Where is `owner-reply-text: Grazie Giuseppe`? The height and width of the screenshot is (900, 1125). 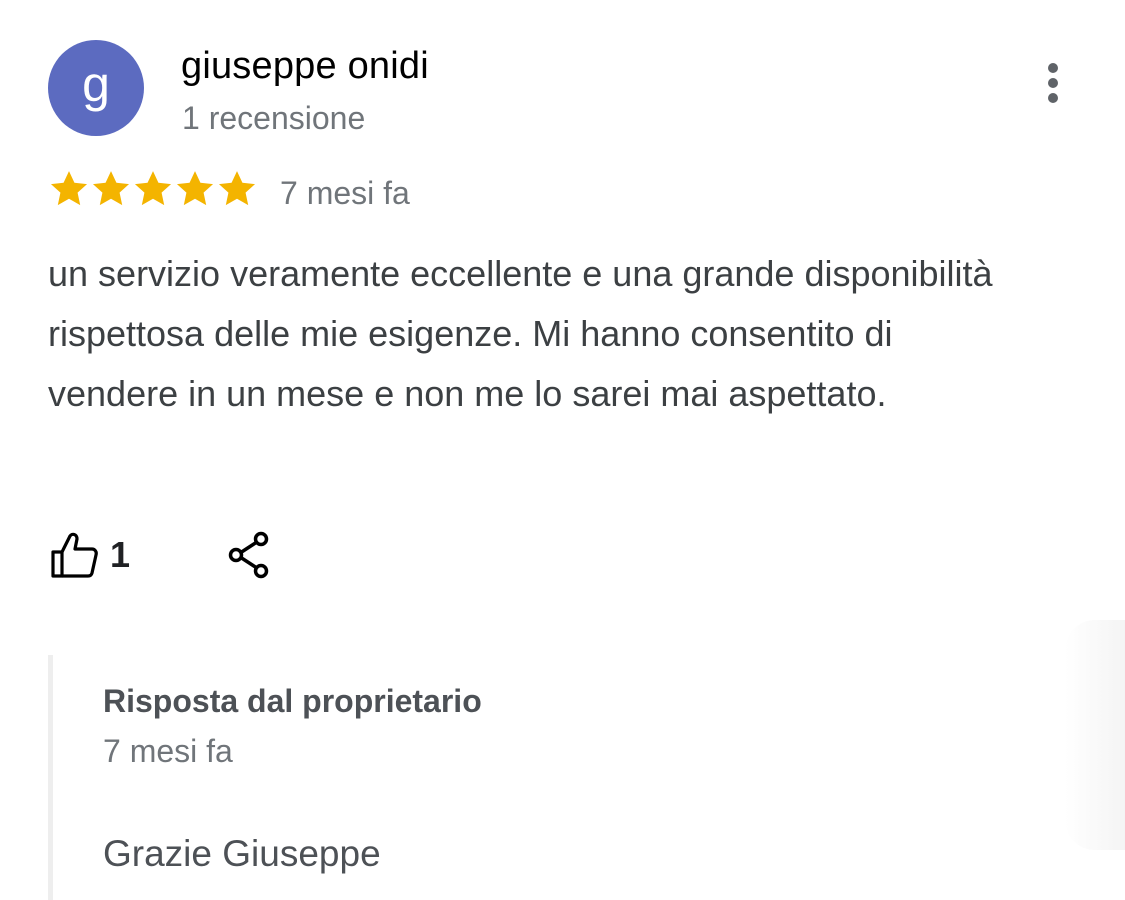
owner-reply-text: Grazie Giuseppe is located at coordinates (242, 853).